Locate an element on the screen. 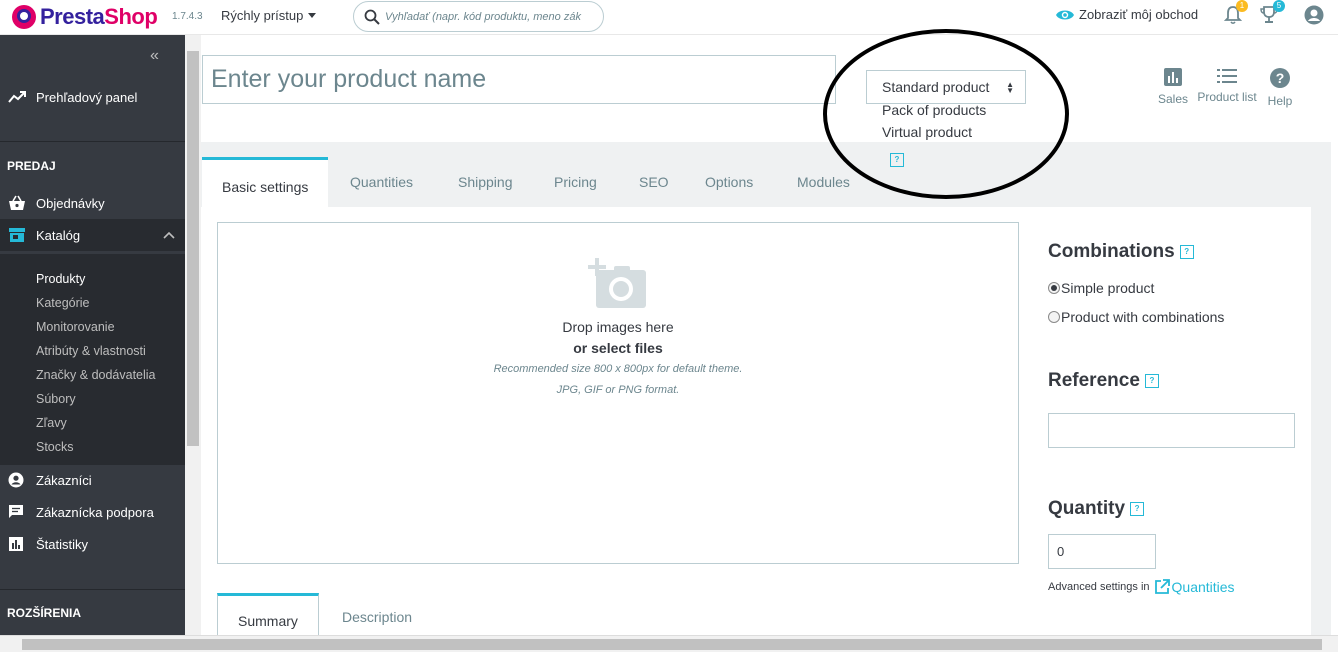 This screenshot has height=652, width=1338. submenu-item-categories: Kategórie is located at coordinates (63, 303).